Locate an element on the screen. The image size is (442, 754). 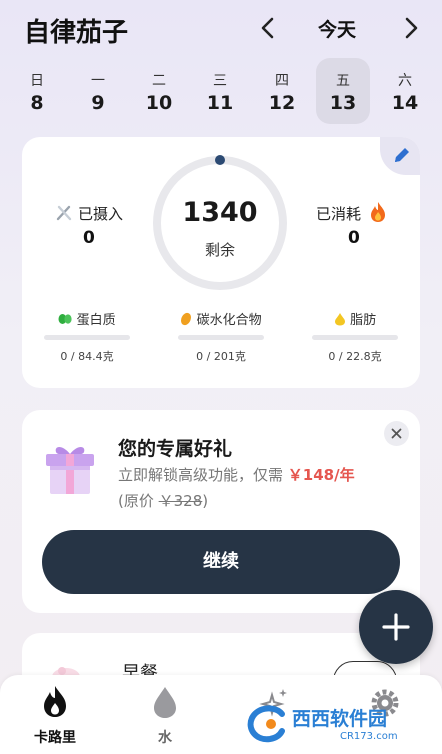
date-number: 10 is located at coordinates (159, 103).